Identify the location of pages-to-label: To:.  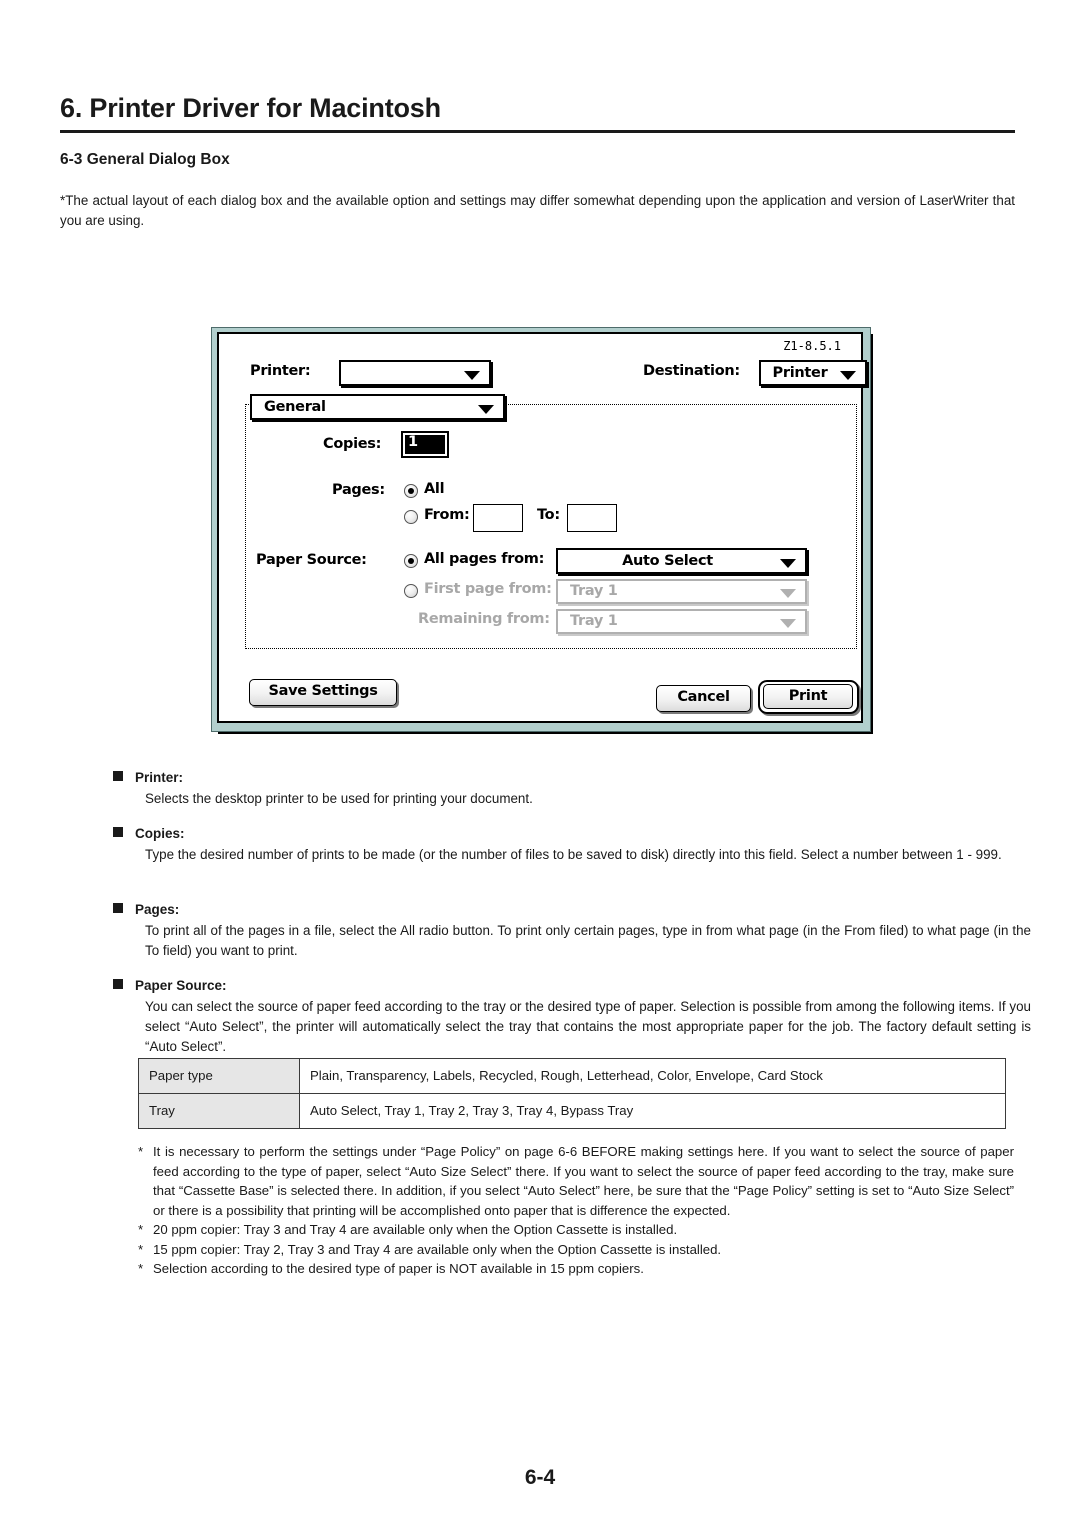
(548, 515).